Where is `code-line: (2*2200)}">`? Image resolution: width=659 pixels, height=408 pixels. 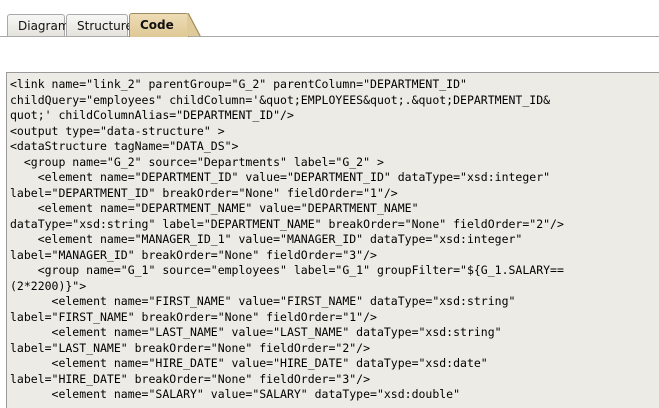 code-line: (2*2200)}"> is located at coordinates (48, 285).